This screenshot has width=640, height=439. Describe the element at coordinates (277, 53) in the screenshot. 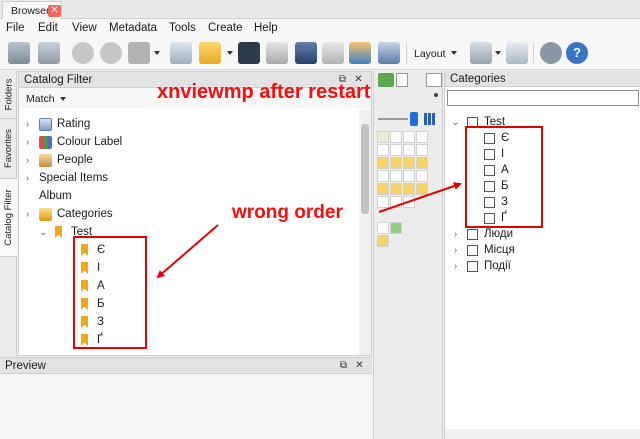

I see `print-icon` at that location.